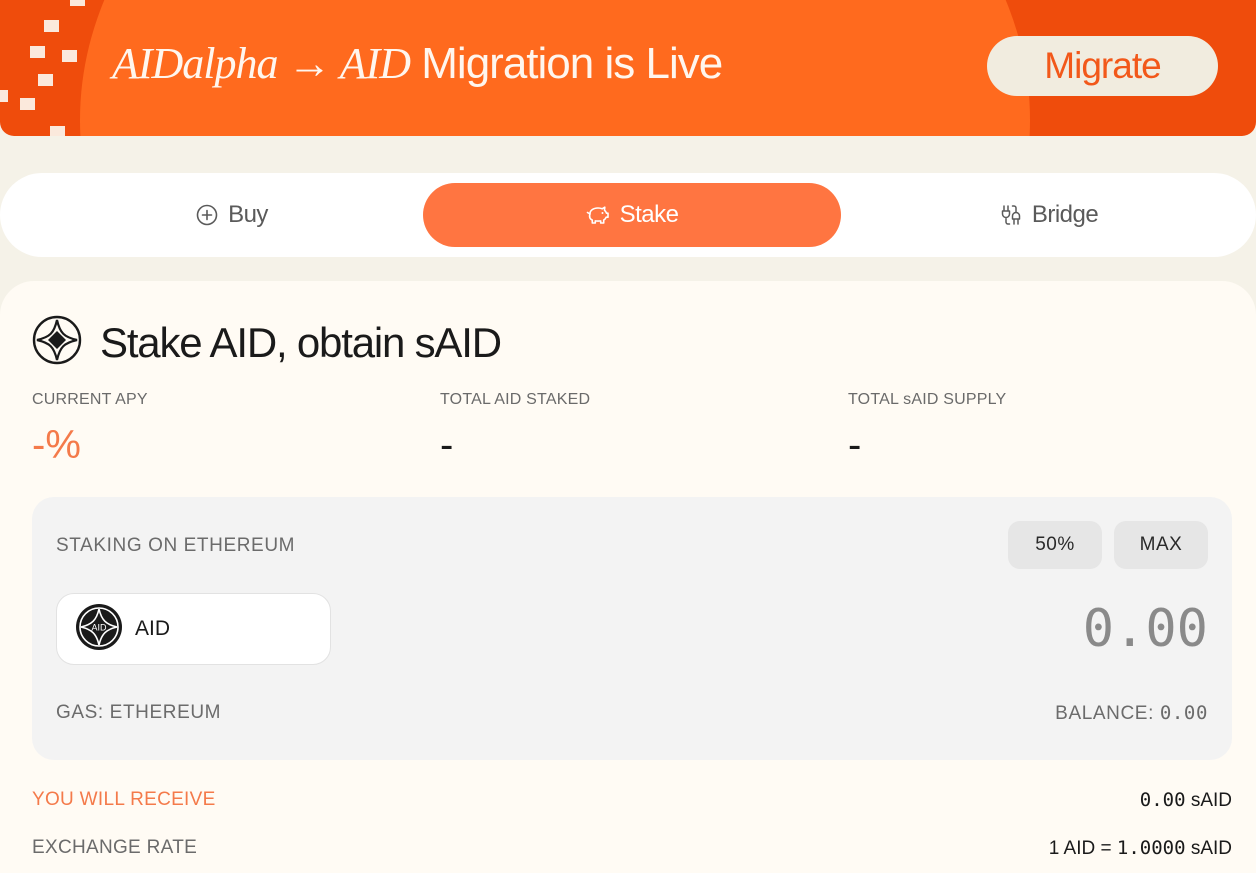 The image size is (1256, 873). I want to click on staking-network-label: STAKING ON ETHEREUM, so click(176, 545).